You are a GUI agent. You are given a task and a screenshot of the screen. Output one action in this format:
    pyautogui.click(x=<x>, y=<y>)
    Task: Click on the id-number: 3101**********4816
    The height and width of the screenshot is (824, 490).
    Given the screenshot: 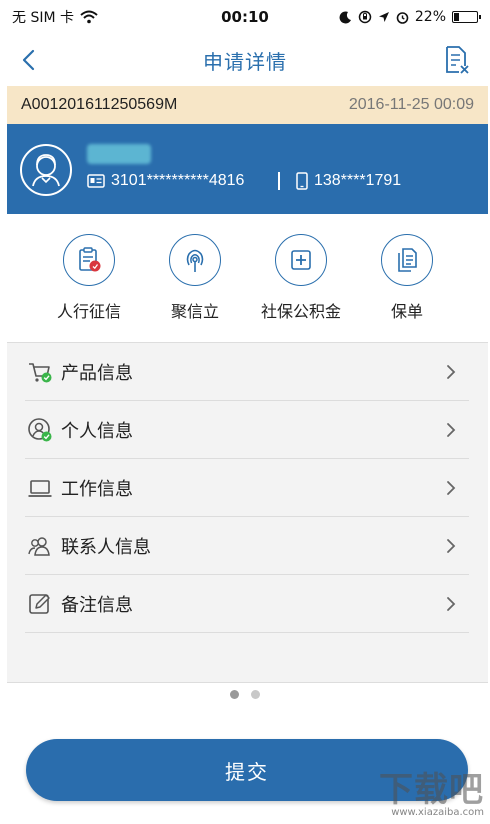 What is the action you would take?
    pyautogui.click(x=178, y=180)
    